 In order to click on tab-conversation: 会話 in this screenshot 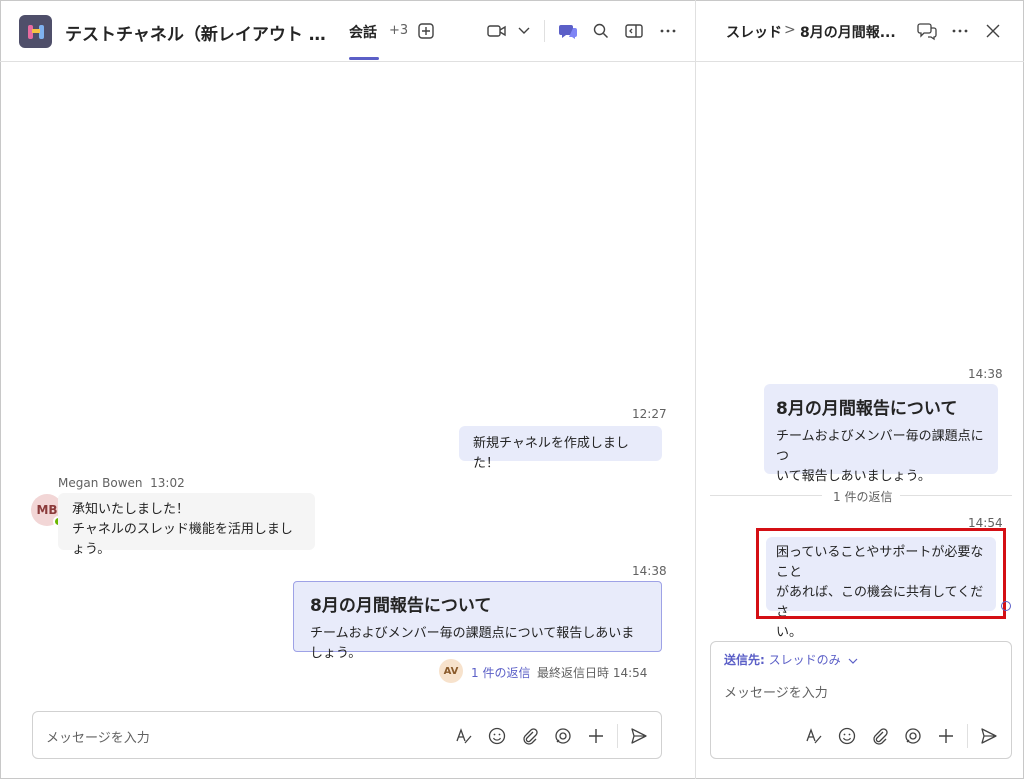, I will do `click(363, 32)`.